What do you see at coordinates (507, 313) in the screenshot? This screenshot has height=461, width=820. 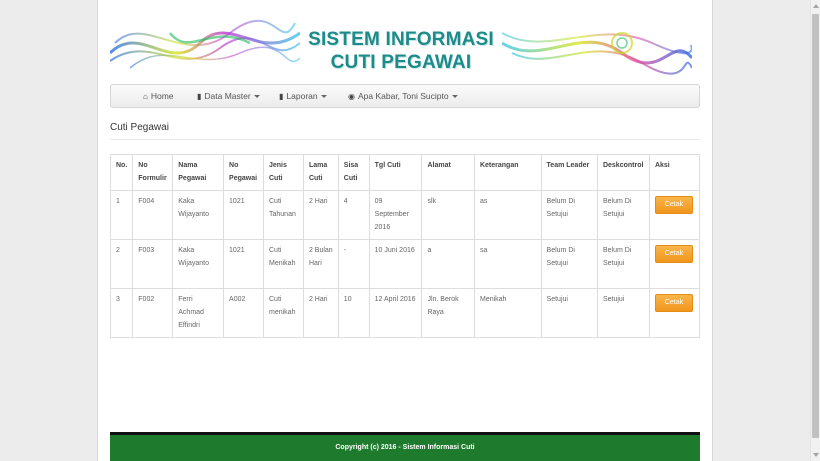 I see `cell-keterangan: Menikah` at bounding box center [507, 313].